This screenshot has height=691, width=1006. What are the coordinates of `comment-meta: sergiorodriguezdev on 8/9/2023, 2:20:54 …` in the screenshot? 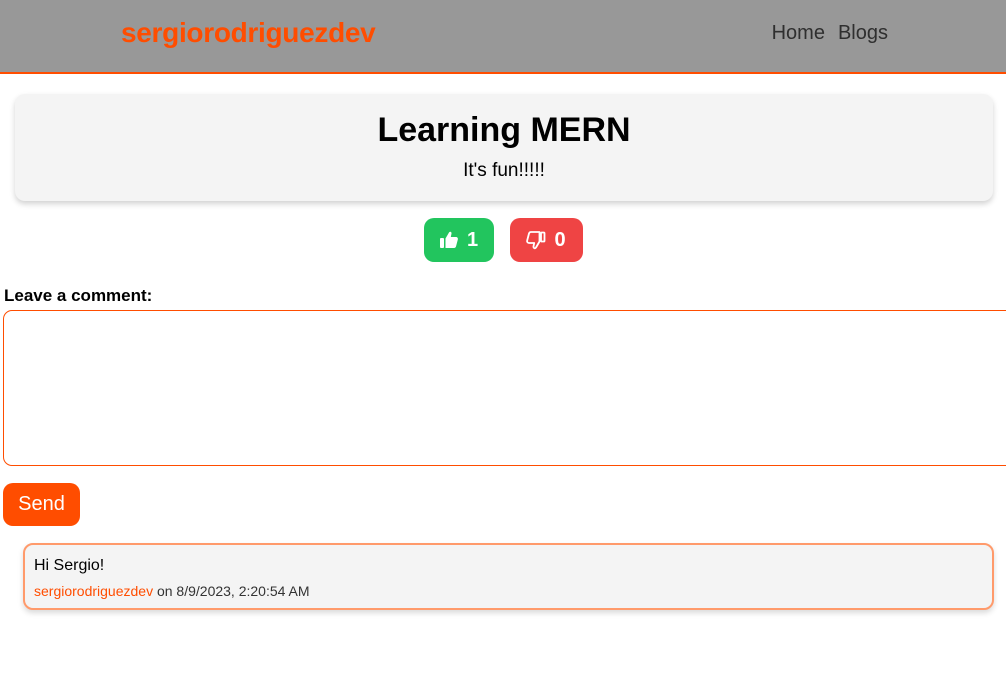 It's located at (508, 591).